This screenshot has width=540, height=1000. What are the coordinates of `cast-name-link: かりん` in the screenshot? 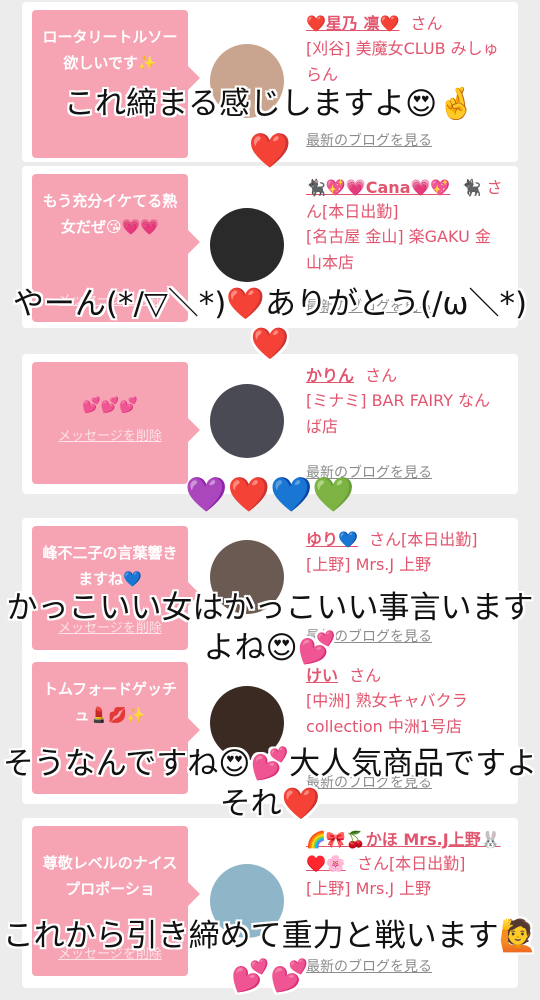 It's located at (330, 375).